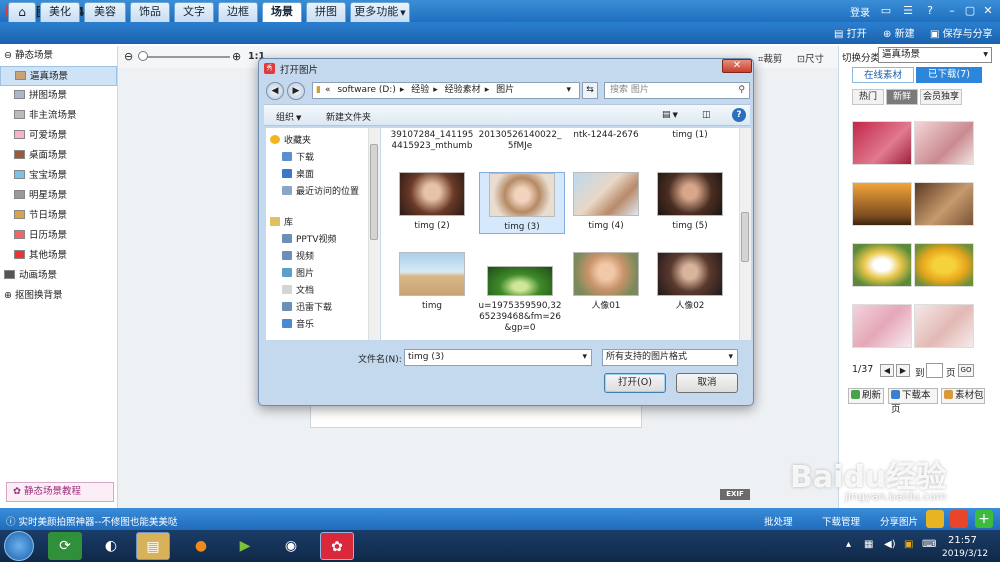 Image resolution: width=1000 pixels, height=562 pixels. What do you see at coordinates (965, 554) in the screenshot?
I see `clock-date: 2019/3/12` at bounding box center [965, 554].